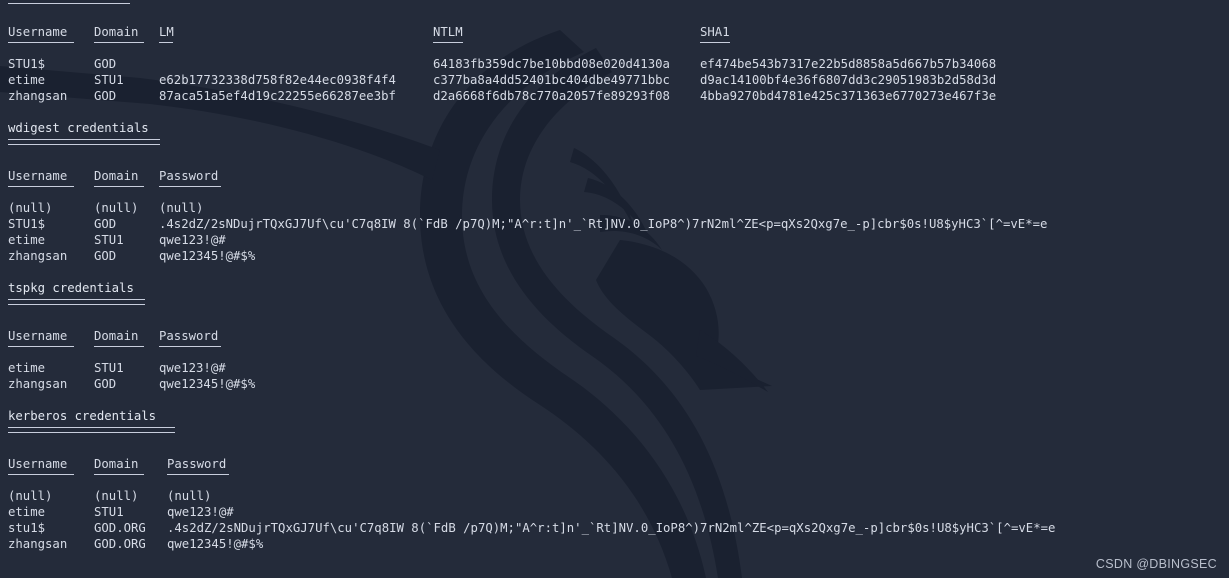 The image size is (1229, 578). I want to click on cell-ntlm: 64183fb359dc7be10bbd08e020d4130a, so click(551, 64).